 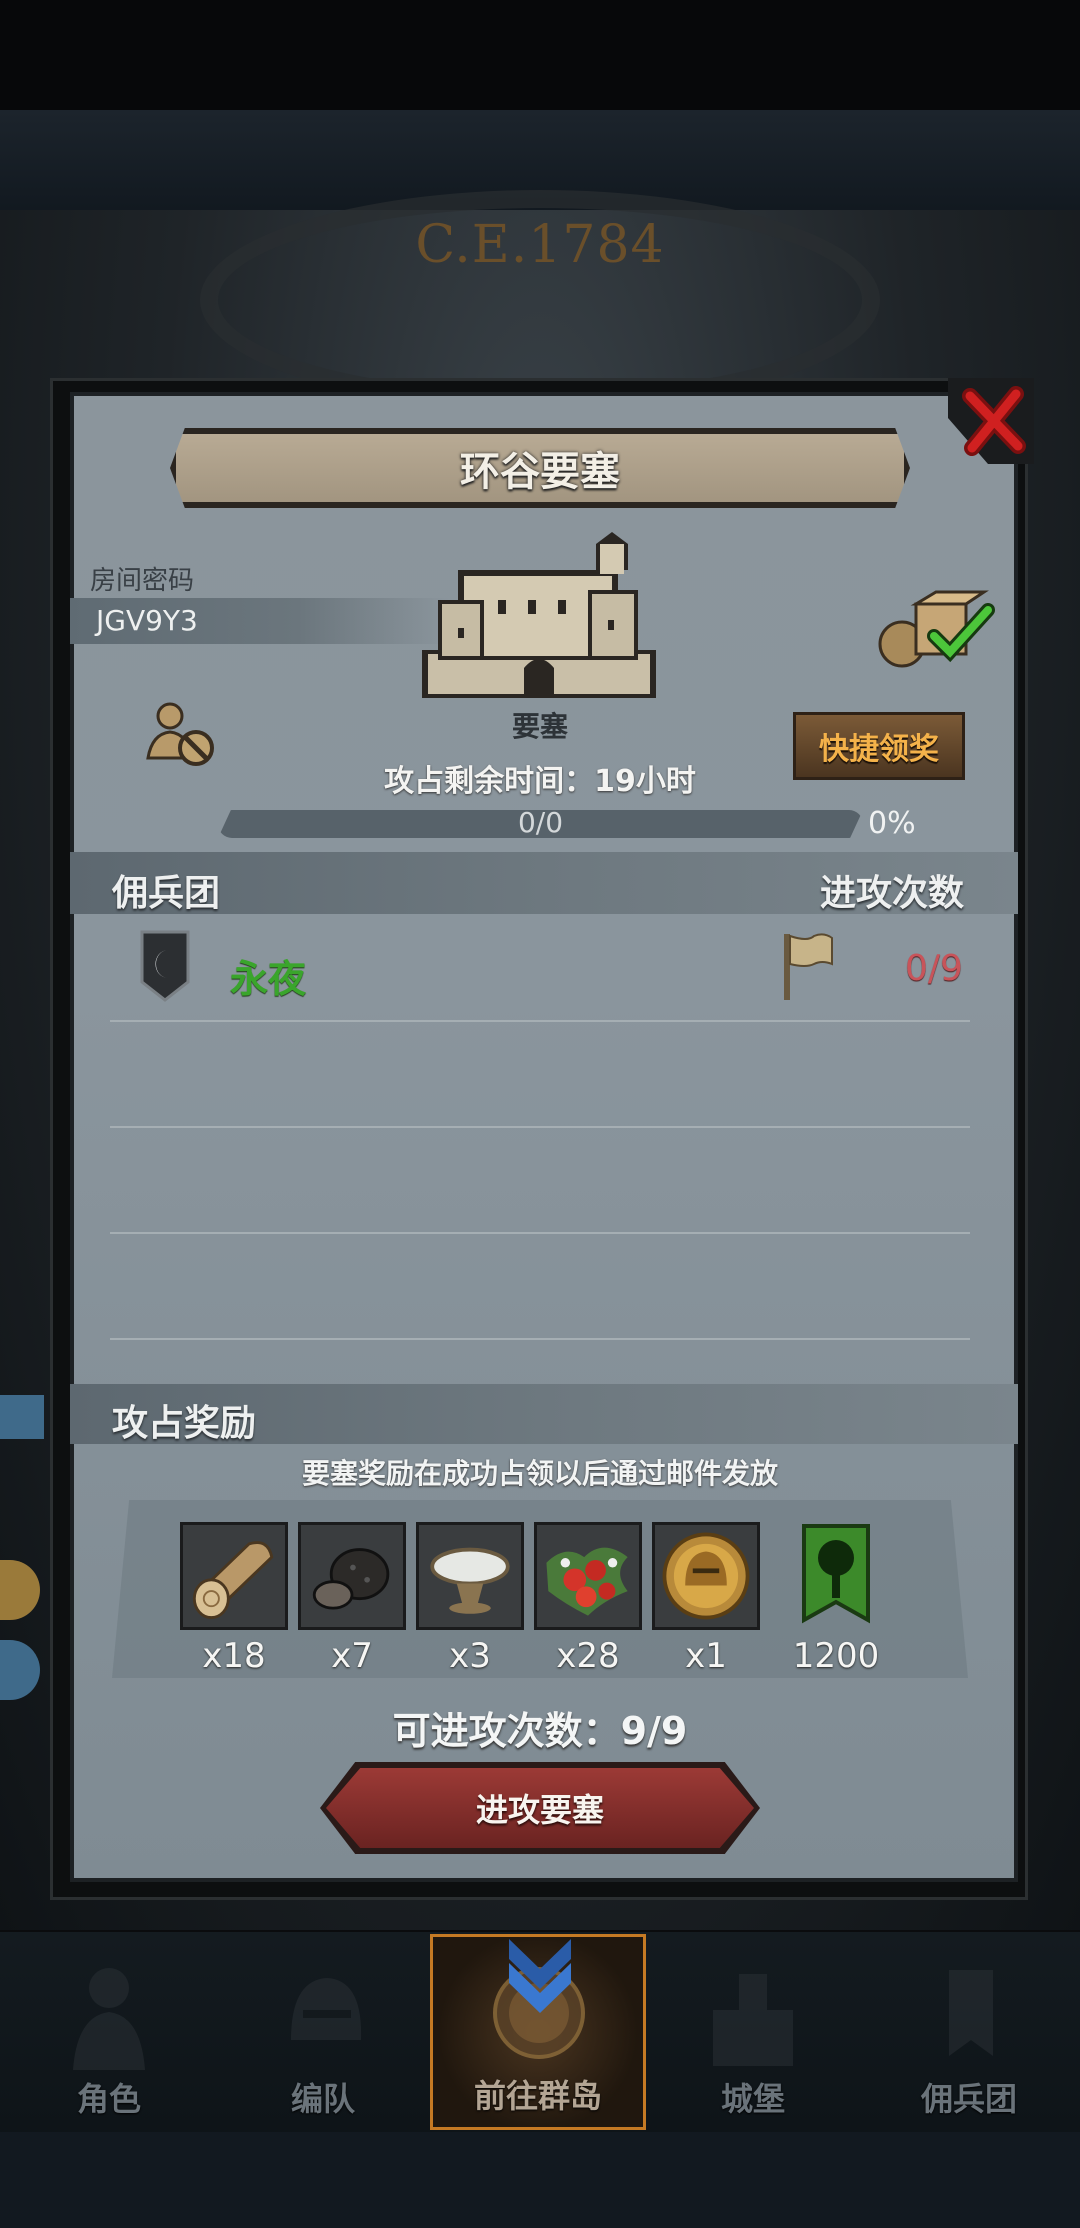 I want to click on reward-qty: x18, so click(x=234, y=1656).